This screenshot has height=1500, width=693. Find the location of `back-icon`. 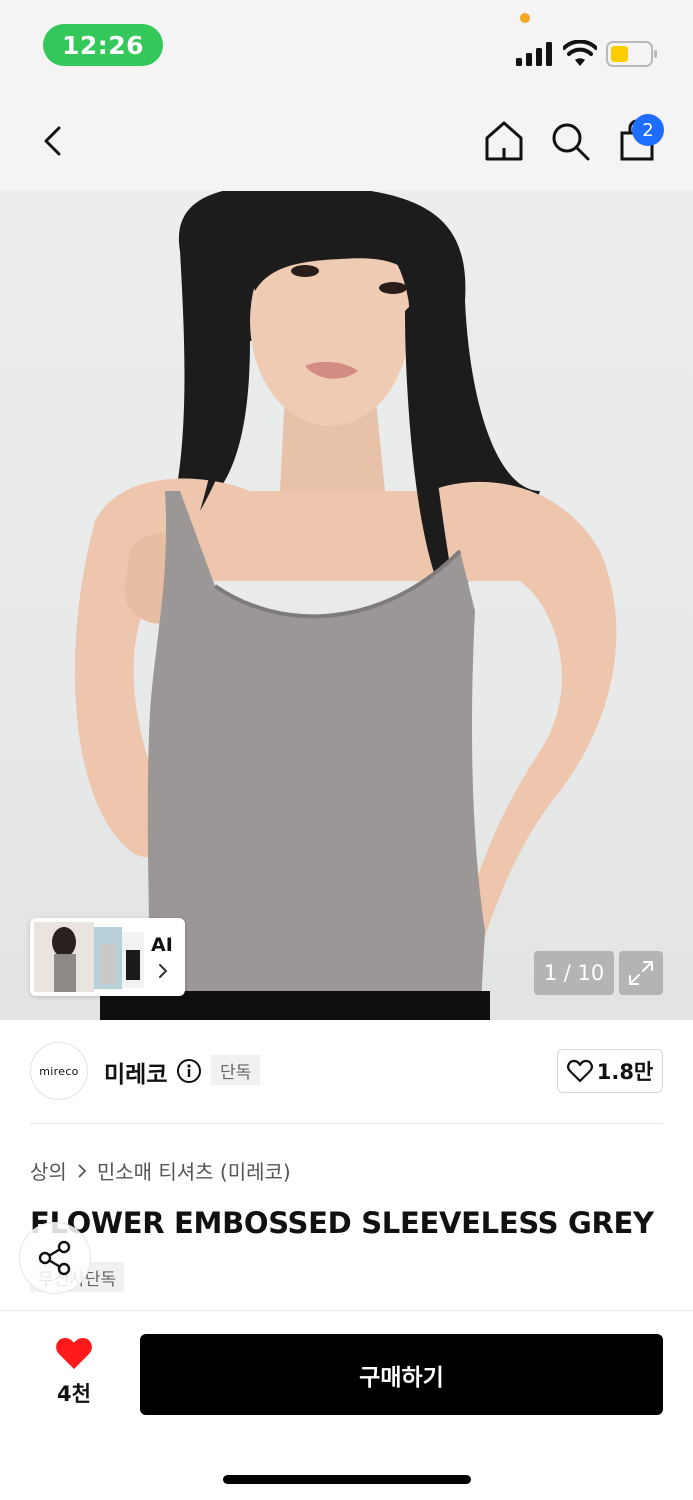

back-icon is located at coordinates (52, 141).